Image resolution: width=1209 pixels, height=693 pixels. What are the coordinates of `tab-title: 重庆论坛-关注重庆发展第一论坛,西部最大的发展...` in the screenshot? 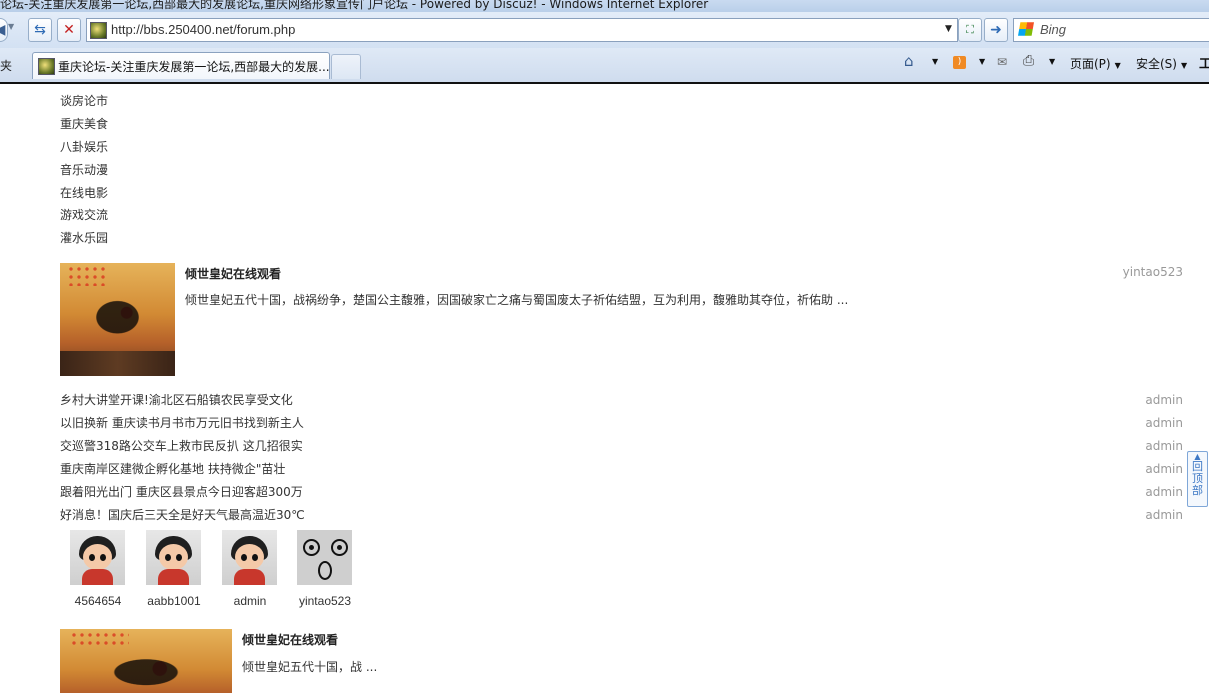 It's located at (194, 67).